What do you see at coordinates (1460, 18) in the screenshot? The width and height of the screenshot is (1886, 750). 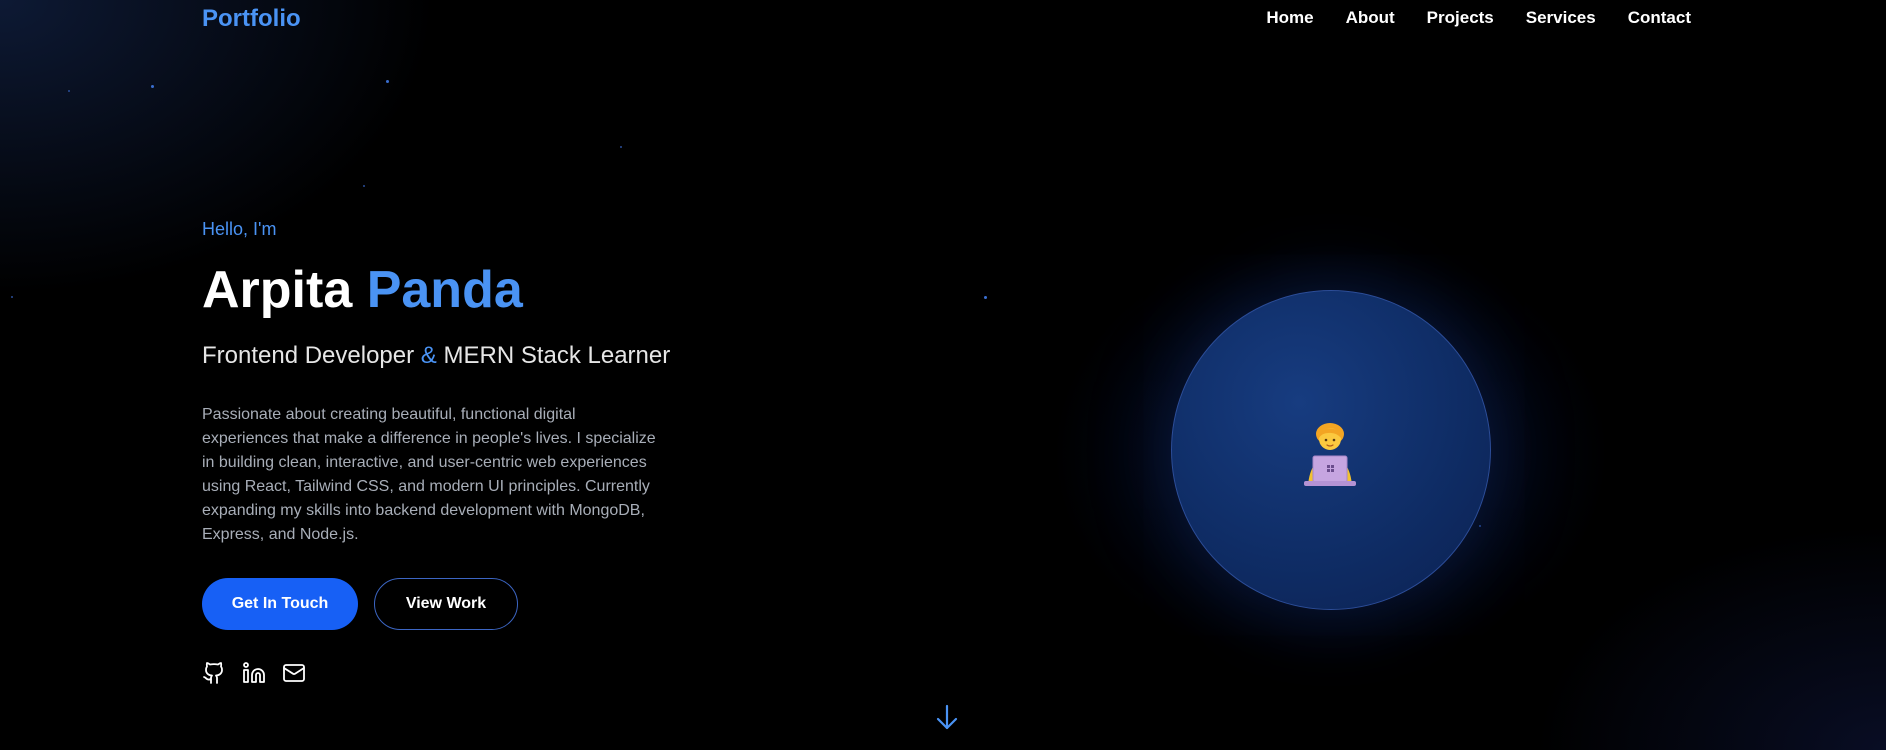 I see `nav-link-projects: Projects` at bounding box center [1460, 18].